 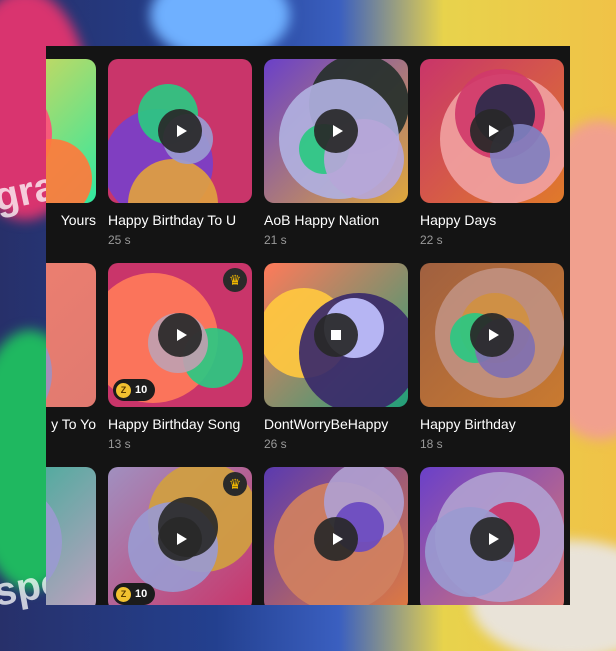 What do you see at coordinates (322, 220) in the screenshot?
I see `sound-title: AoB Happy Nation` at bounding box center [322, 220].